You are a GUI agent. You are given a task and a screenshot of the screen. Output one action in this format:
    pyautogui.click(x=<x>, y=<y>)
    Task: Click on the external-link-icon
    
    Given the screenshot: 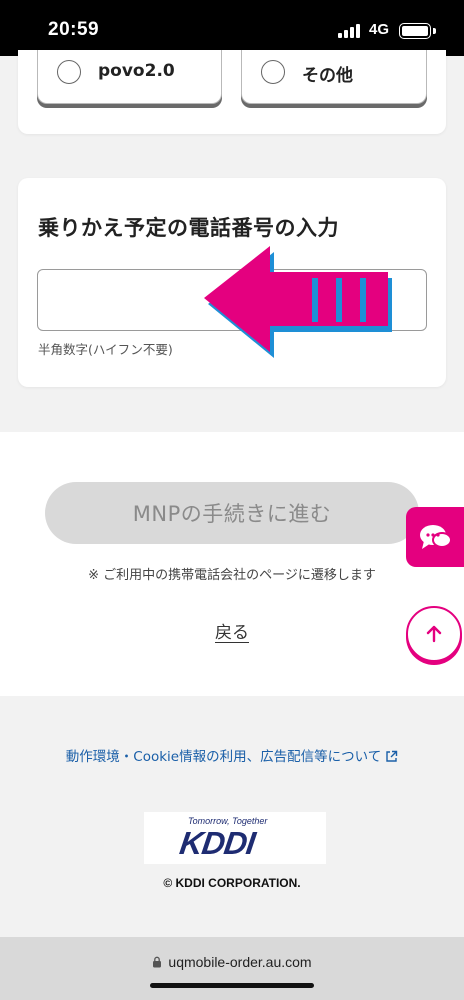 What is the action you would take?
    pyautogui.click(x=392, y=756)
    